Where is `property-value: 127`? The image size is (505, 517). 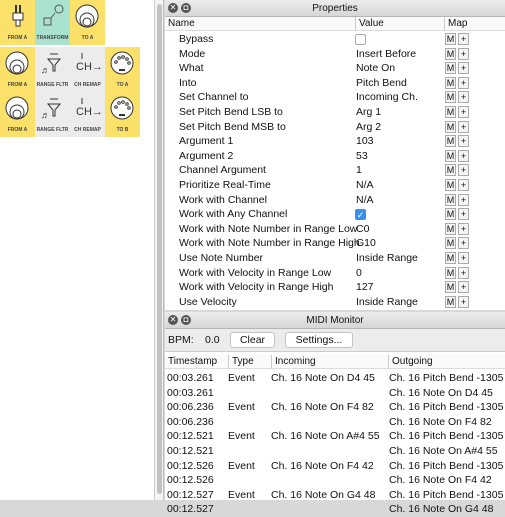 property-value: 127 is located at coordinates (365, 287).